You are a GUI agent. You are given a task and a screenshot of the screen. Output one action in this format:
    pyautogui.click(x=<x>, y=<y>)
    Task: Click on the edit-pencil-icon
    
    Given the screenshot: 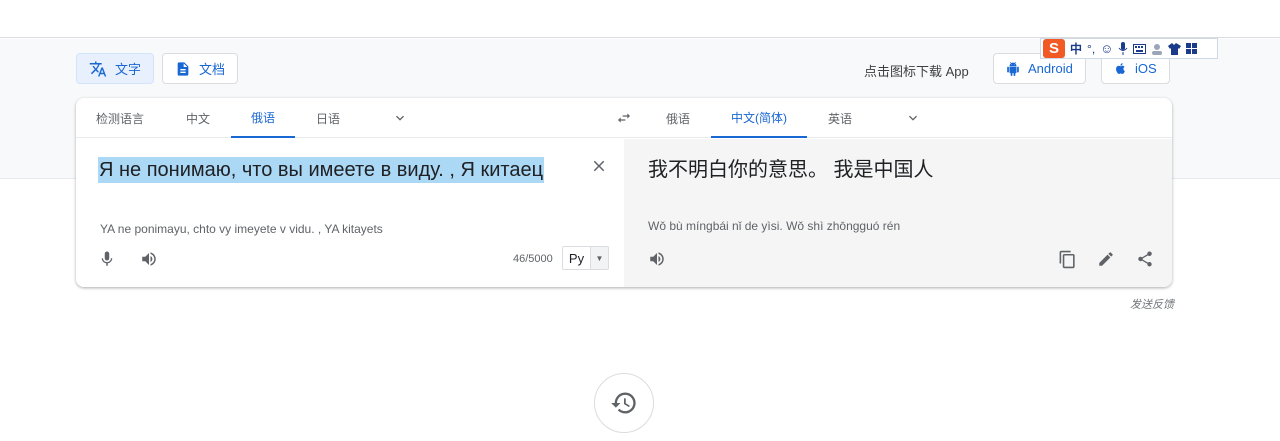 What is the action you would take?
    pyautogui.click(x=1106, y=259)
    